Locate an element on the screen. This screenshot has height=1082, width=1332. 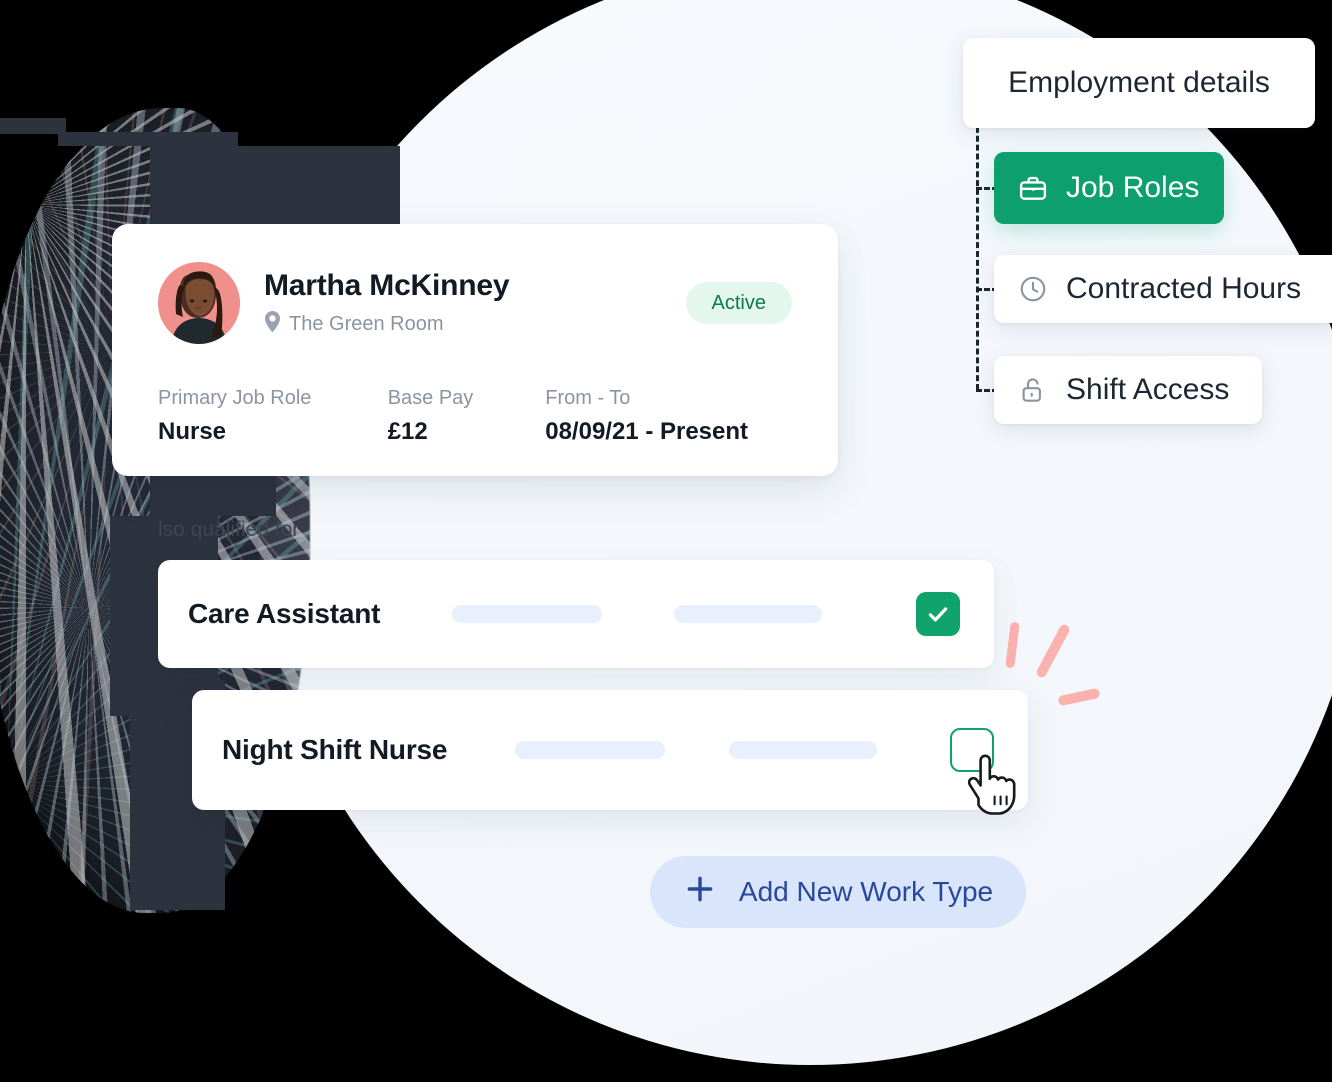
field-base-pay: Base Pay £12 is located at coordinates (467, 416).